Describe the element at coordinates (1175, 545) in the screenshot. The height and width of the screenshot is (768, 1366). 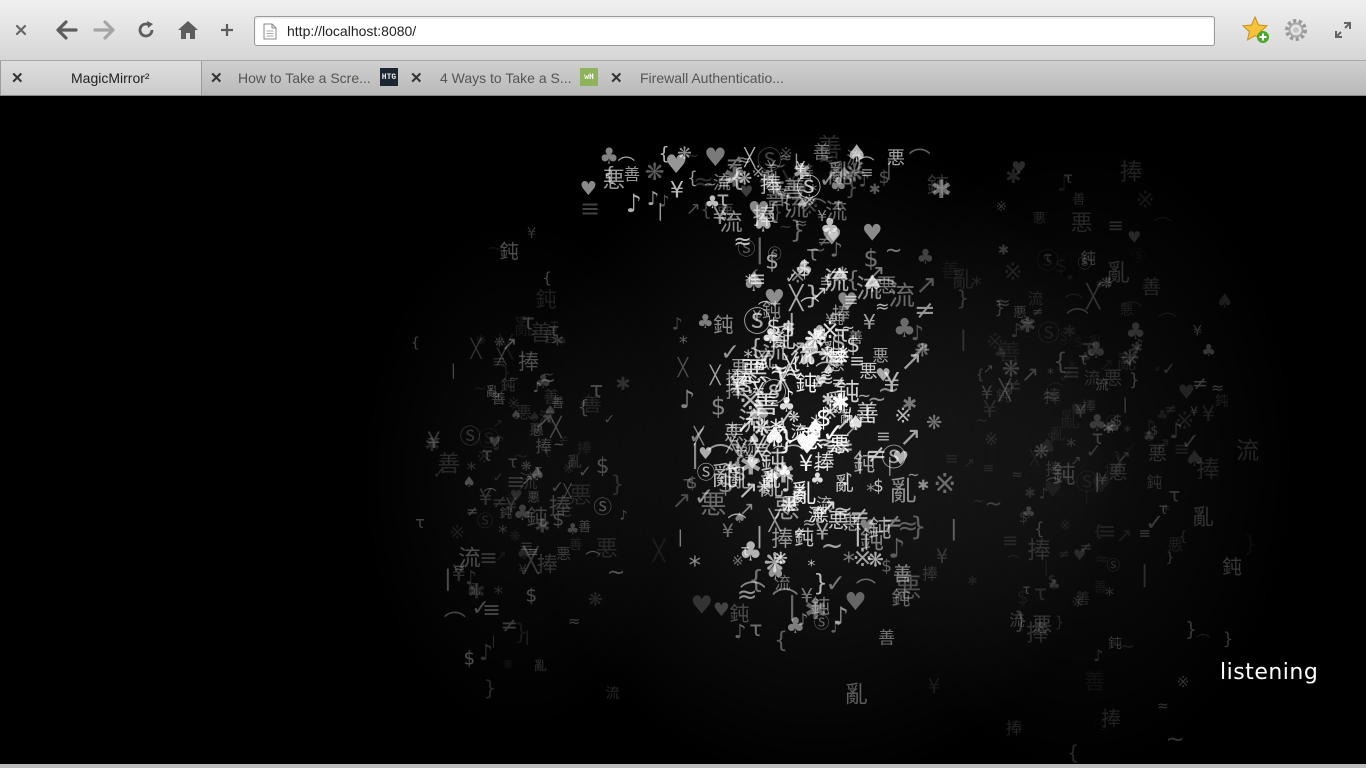
I see `matrix-glyph: 悪` at that location.